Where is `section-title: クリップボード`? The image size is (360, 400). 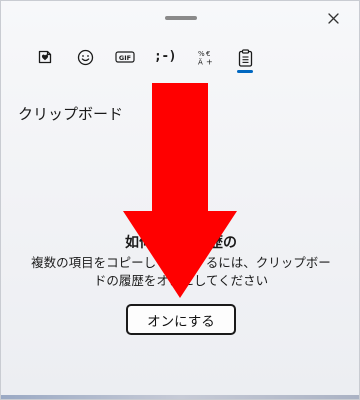 section-title: クリップボード is located at coordinates (71, 114).